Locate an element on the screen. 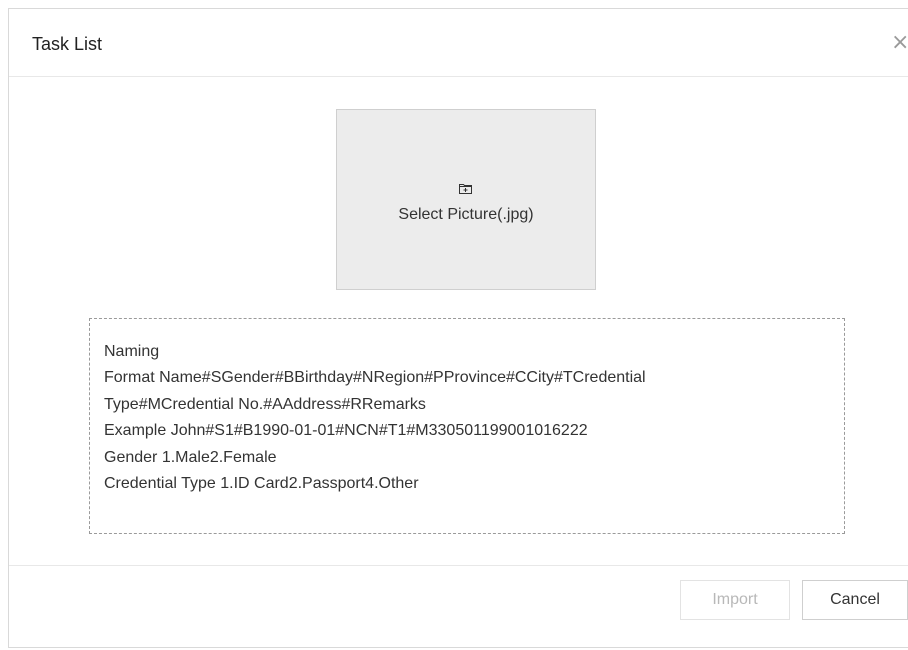 Image resolution: width=908 pixels, height=650 pixels. import-button: Import is located at coordinates (735, 600).